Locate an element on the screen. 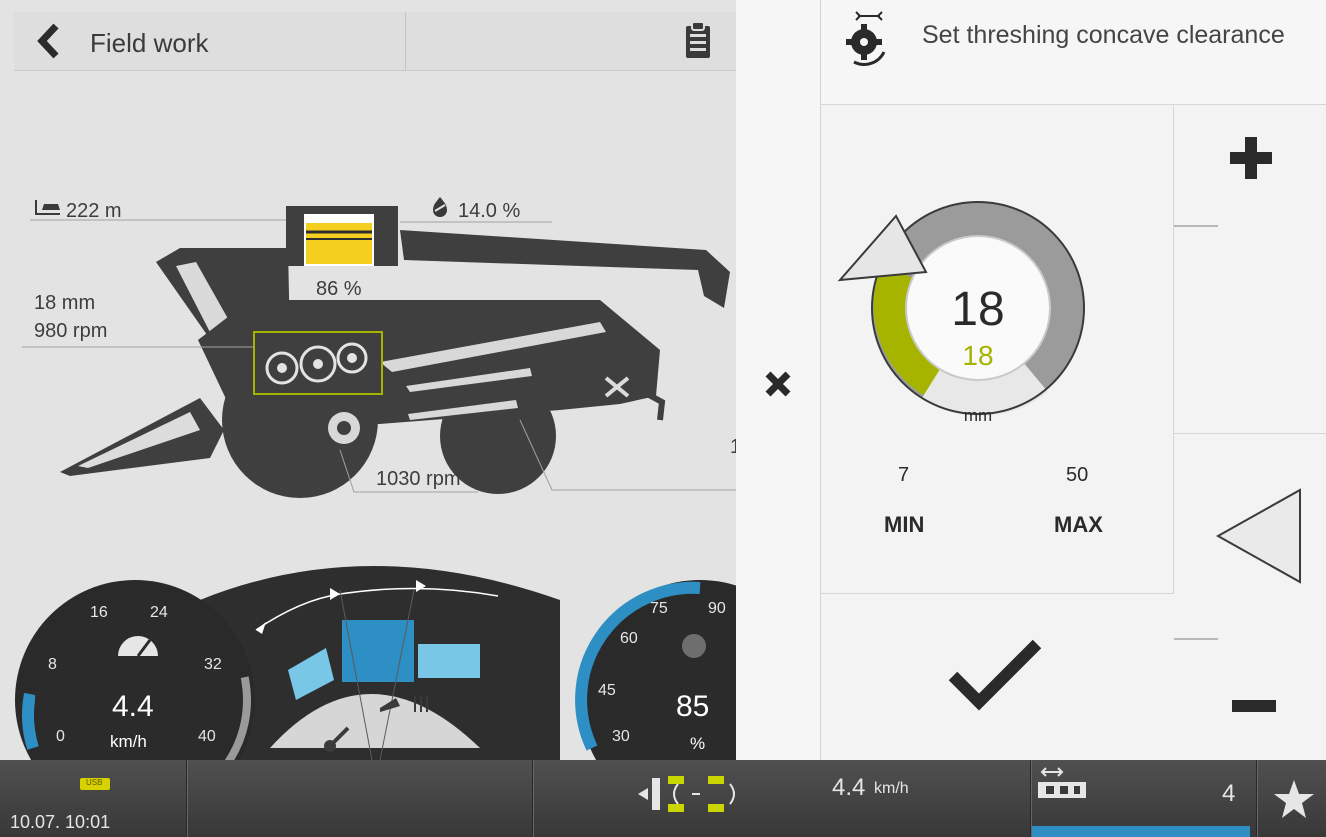  star-icon is located at coordinates (1294, 799).